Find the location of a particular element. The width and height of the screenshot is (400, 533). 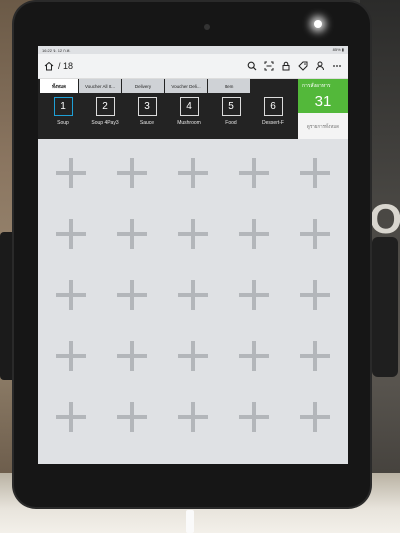

user-tag-icon is located at coordinates (320, 66).